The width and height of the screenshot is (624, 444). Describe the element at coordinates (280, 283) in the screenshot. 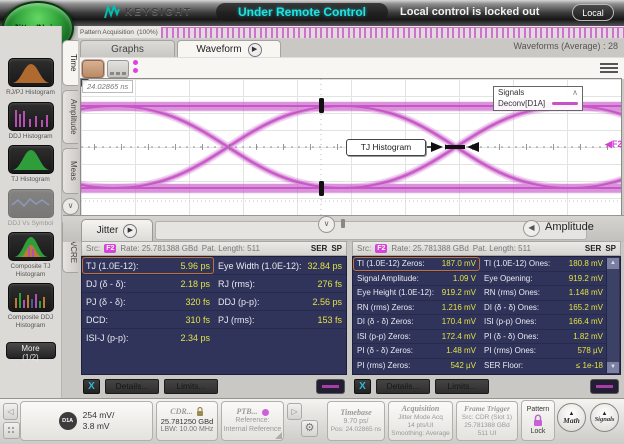

I see `measurement-cell: RJ (rms): 276 fs` at that location.